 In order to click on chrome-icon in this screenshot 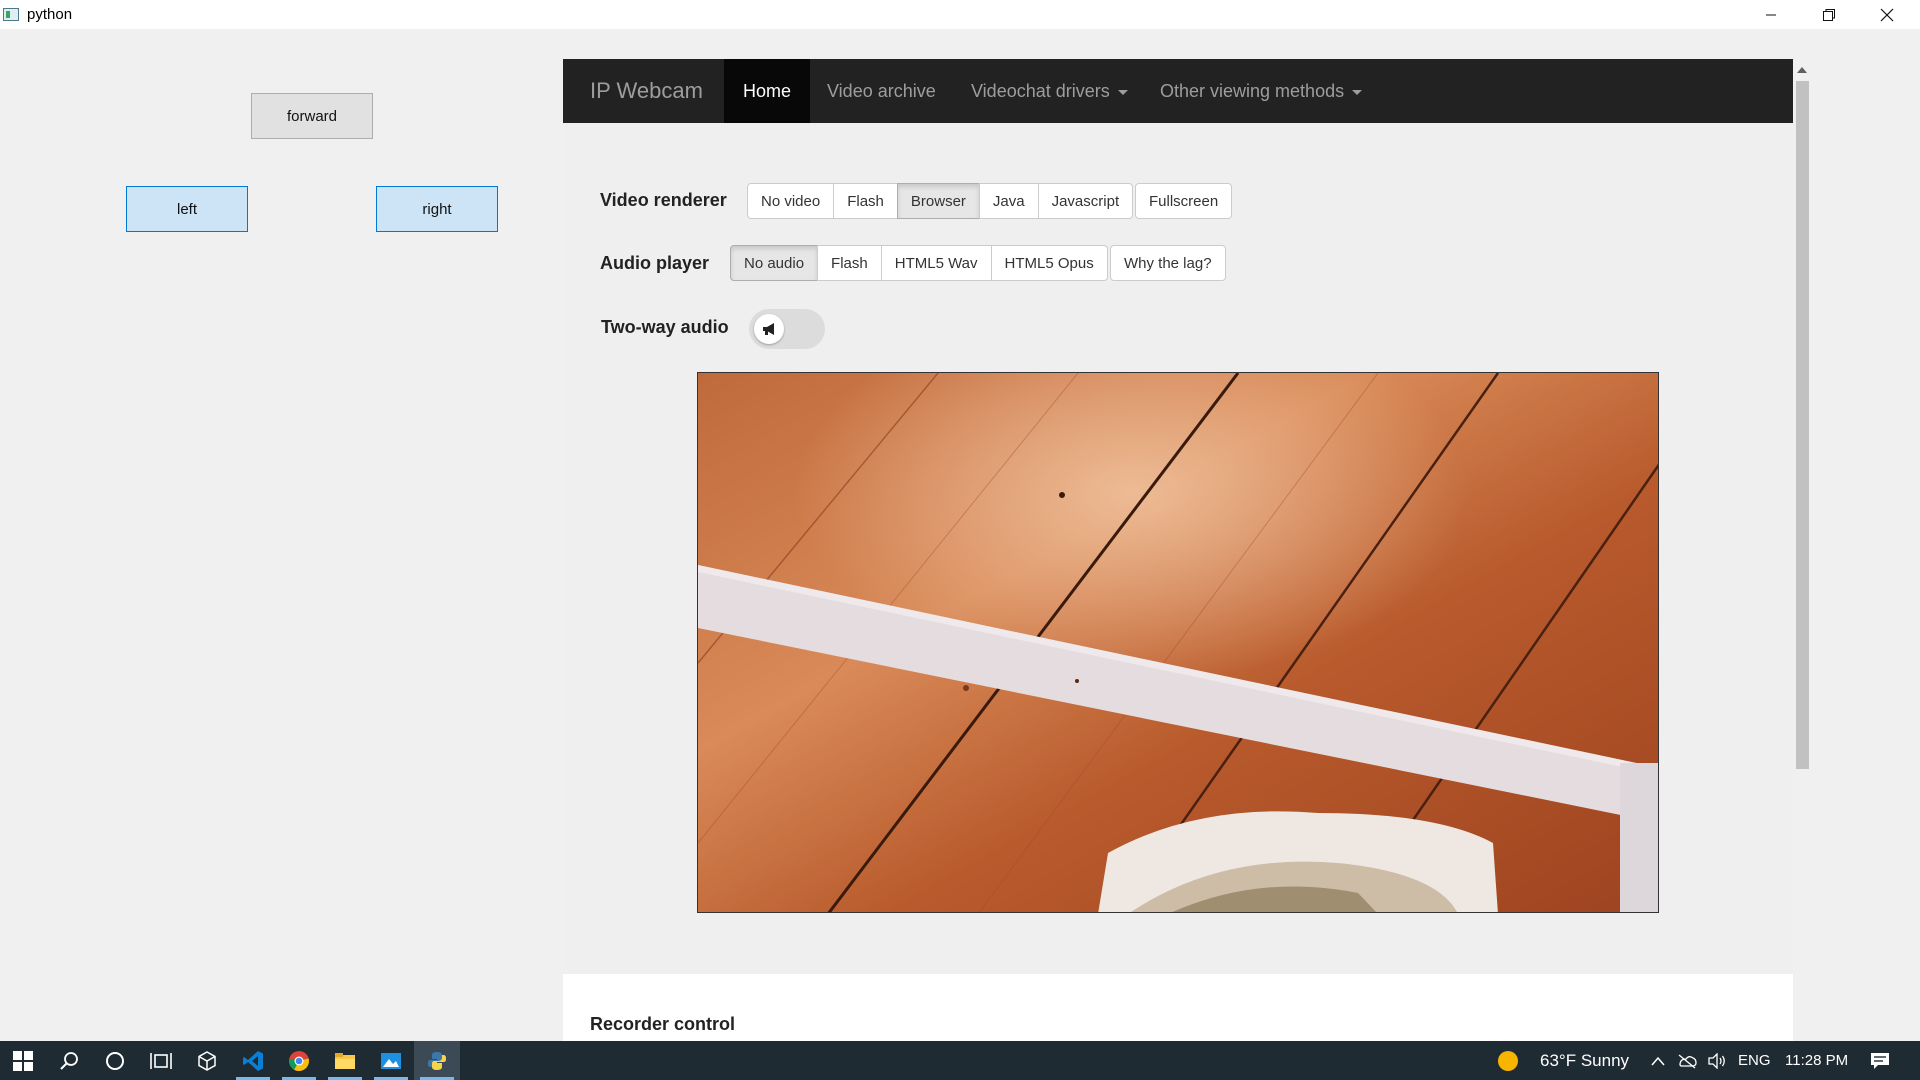, I will do `click(299, 1060)`.